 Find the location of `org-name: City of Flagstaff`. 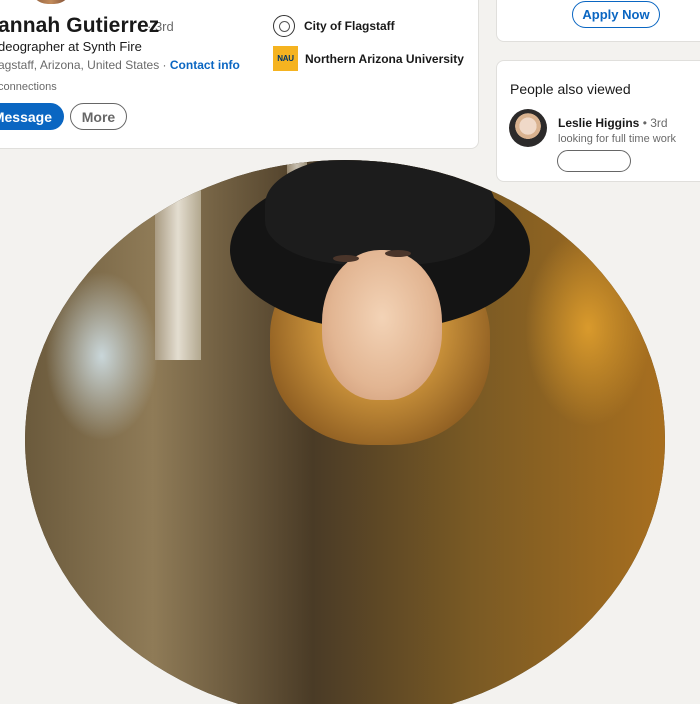

org-name: City of Flagstaff is located at coordinates (349, 26).